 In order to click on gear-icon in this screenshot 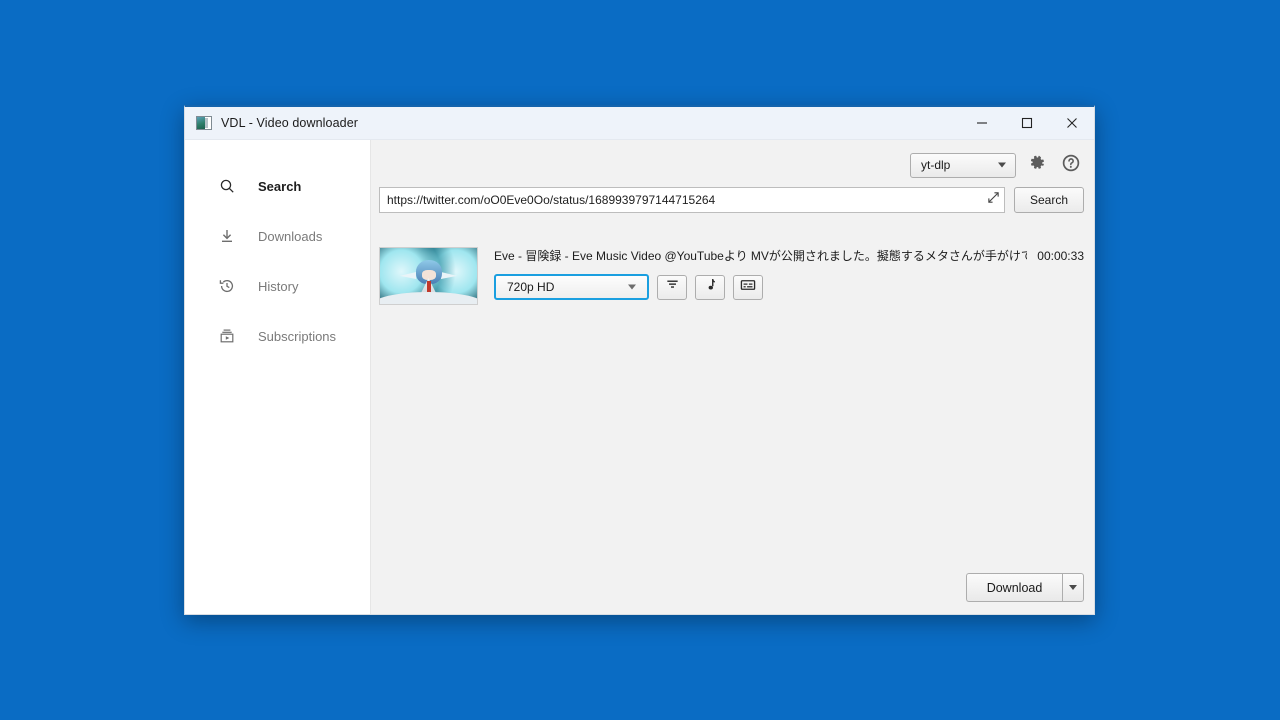, I will do `click(1037, 165)`.